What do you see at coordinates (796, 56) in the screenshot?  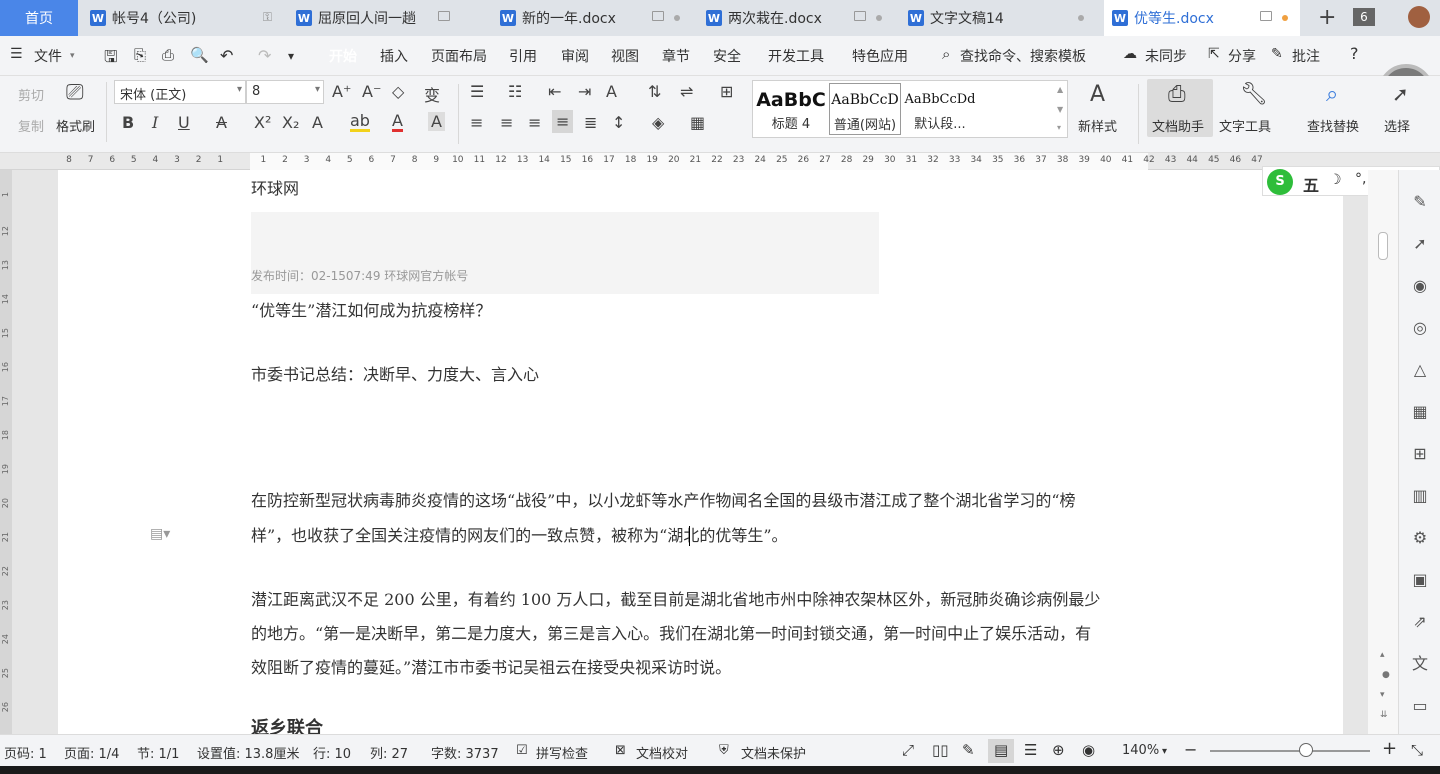 I see `menu-developer: 开发工具` at bounding box center [796, 56].